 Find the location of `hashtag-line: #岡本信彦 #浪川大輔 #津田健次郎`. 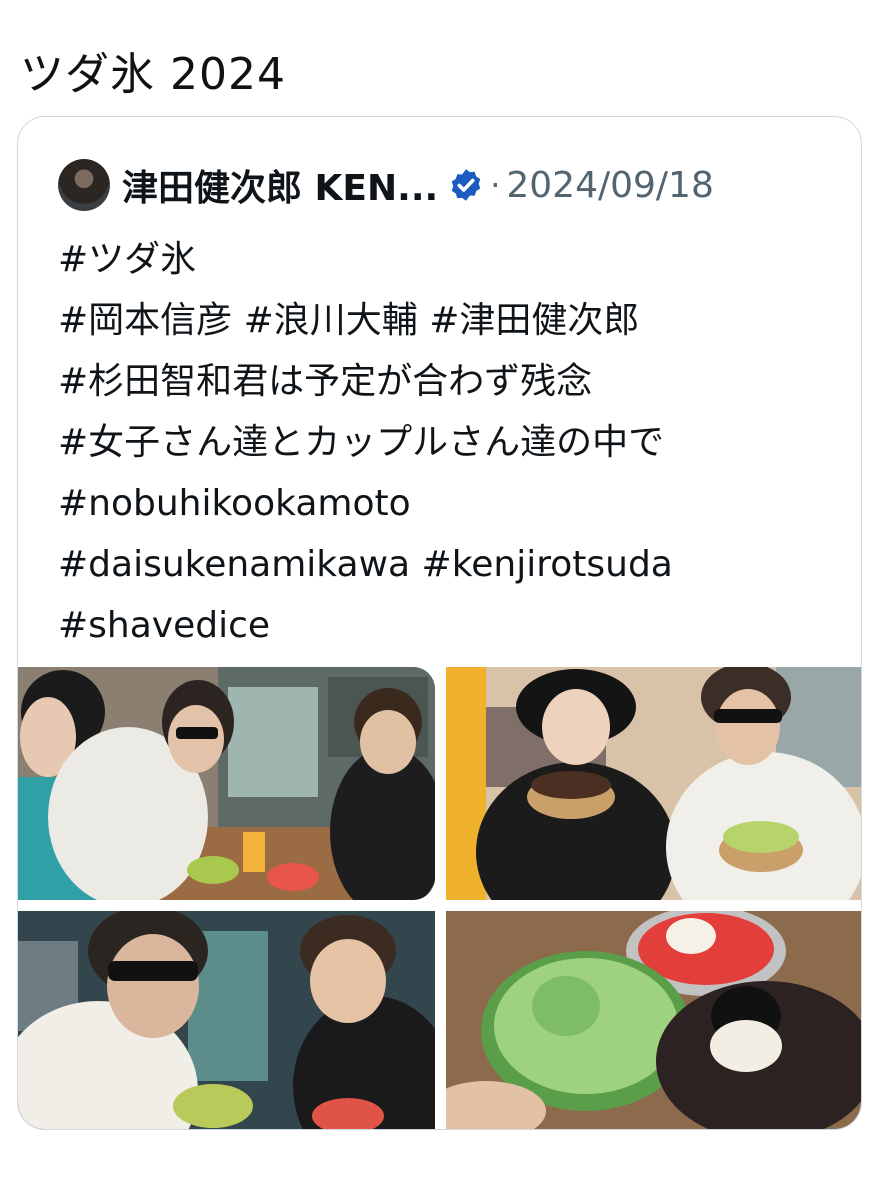

hashtag-line: #岡本信彦 #浪川大輔 #津田健次郎 is located at coordinates (448, 320).